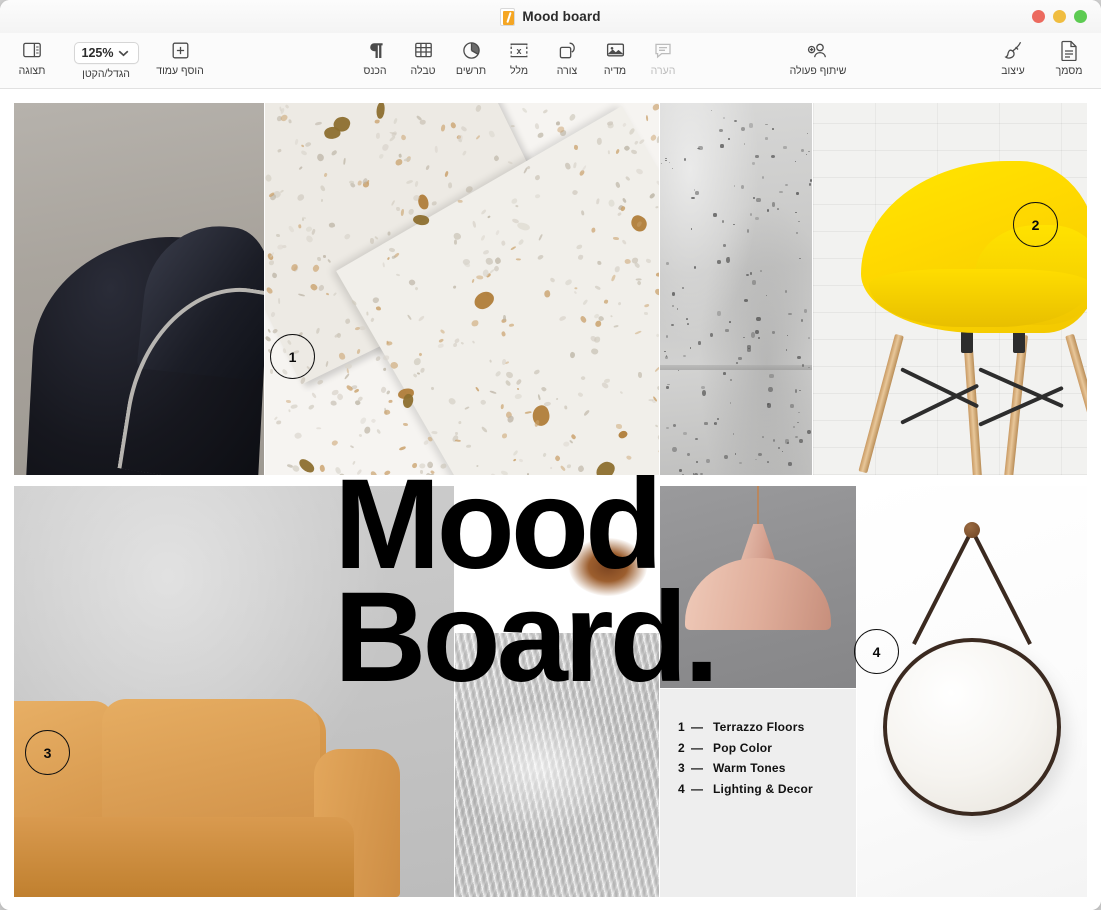  What do you see at coordinates (681, 727) in the screenshot?
I see `legend-number: 1` at bounding box center [681, 727].